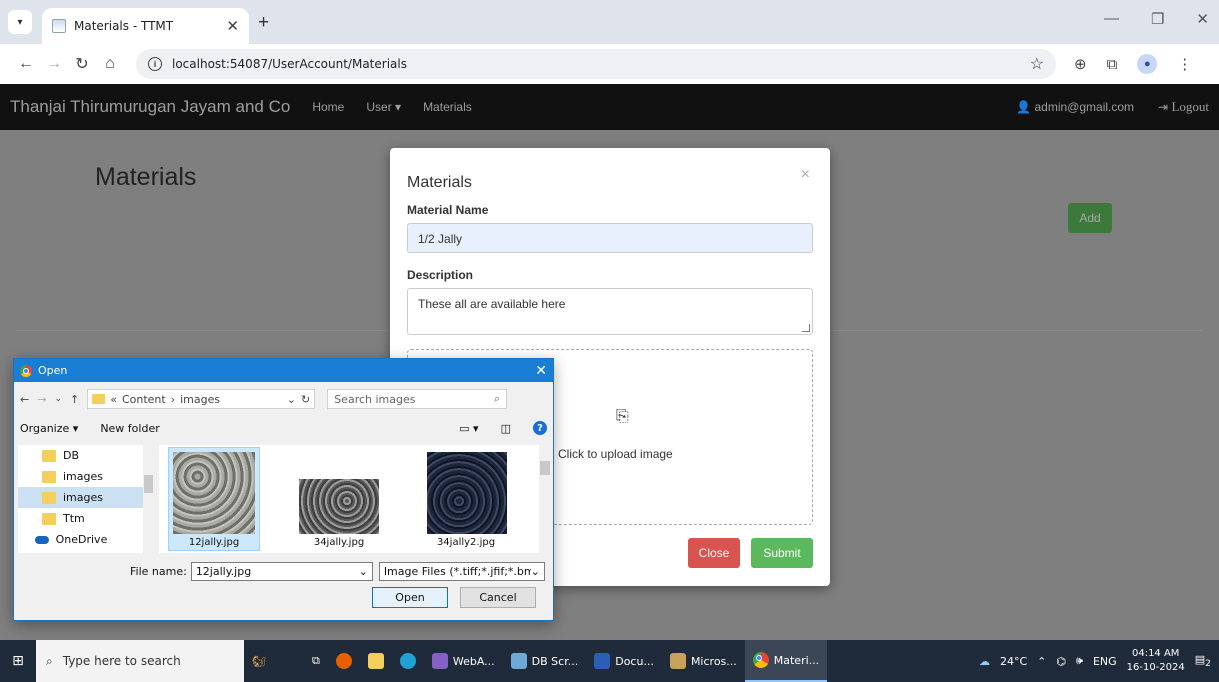  I want to click on path-prefix: «, so click(113, 399).